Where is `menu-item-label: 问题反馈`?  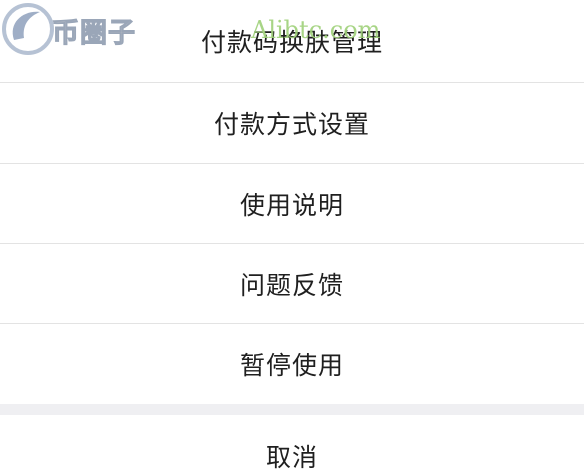
menu-item-label: 问题反馈 is located at coordinates (291, 285).